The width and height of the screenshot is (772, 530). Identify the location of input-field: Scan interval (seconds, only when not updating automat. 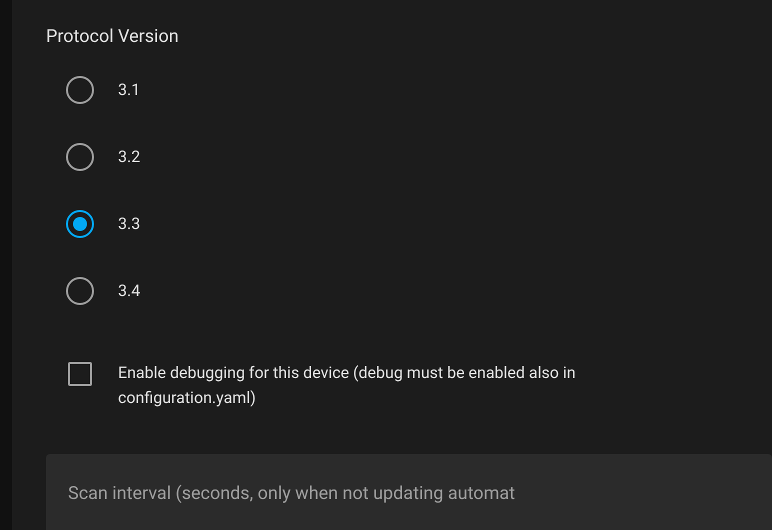
(409, 492).